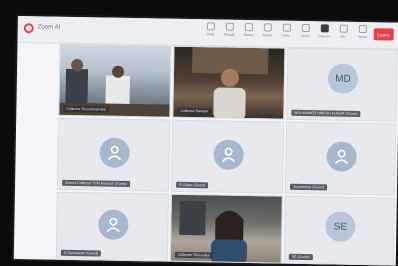  Describe the element at coordinates (286, 33) in the screenshot. I see `view-button: View` at that location.